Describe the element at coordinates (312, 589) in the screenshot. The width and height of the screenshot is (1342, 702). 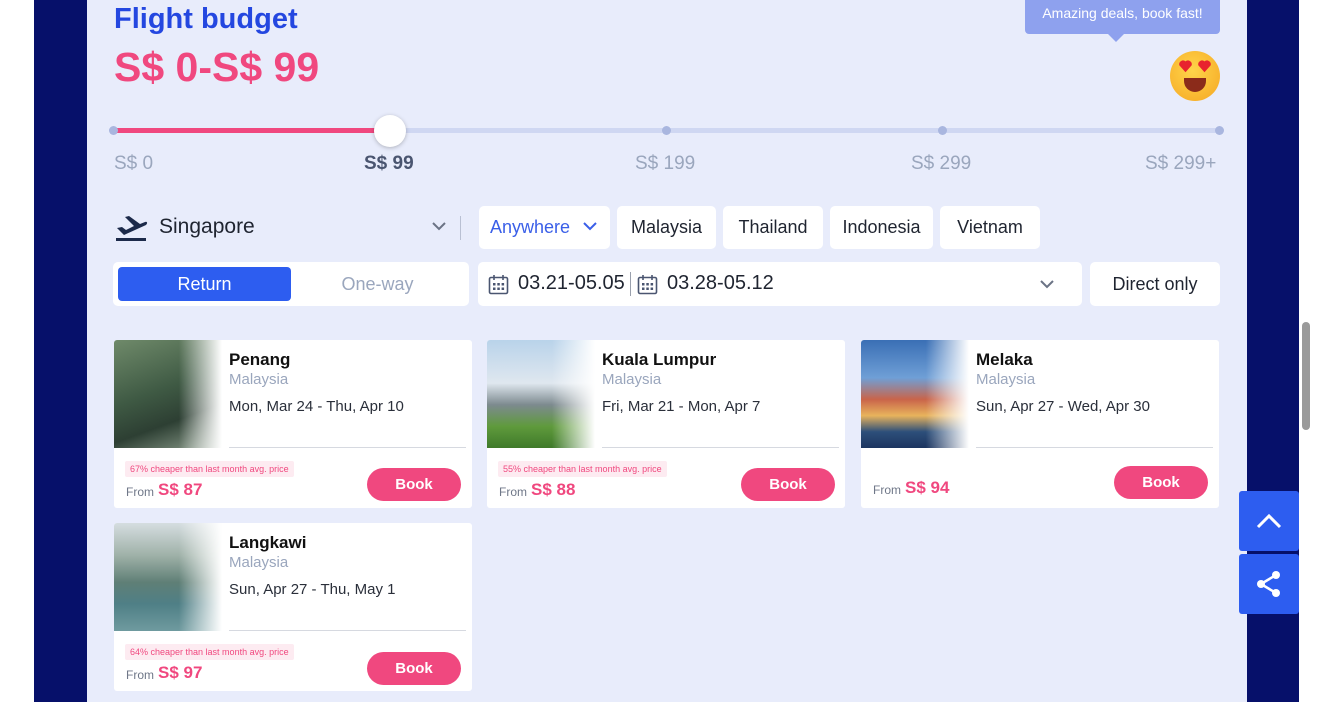
I see `deal-dates: Sun, Apr 27 - Thu, May 1` at that location.